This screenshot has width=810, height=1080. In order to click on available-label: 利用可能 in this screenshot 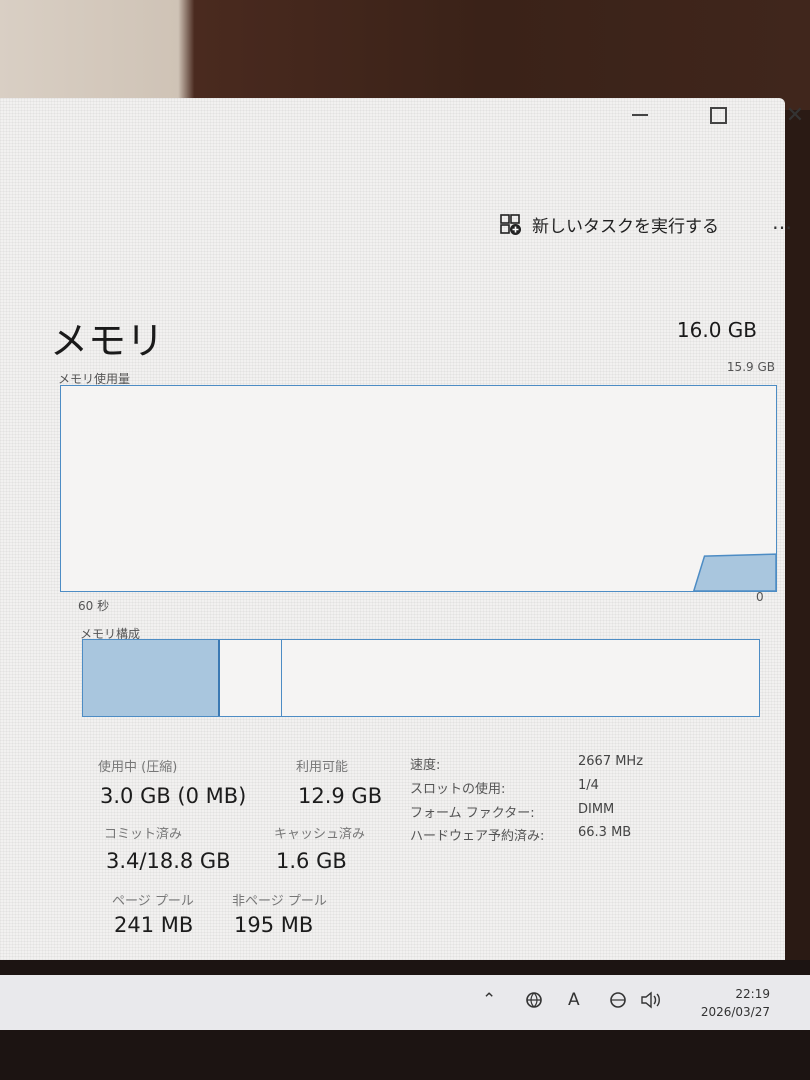, I will do `click(322, 767)`.